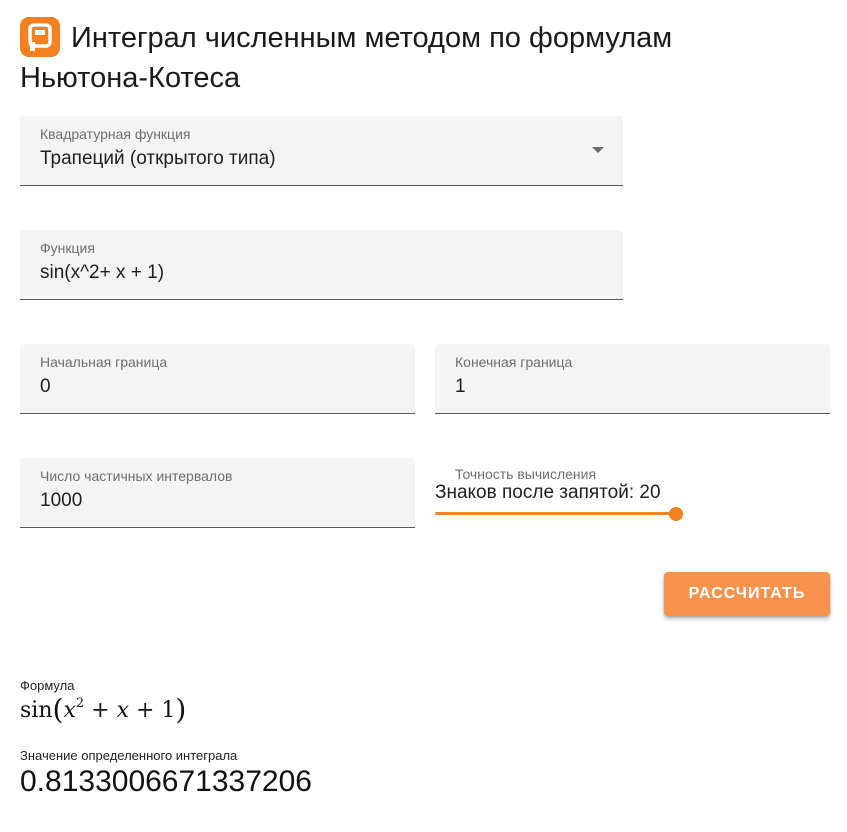 The height and width of the screenshot is (832, 847). I want to click on precision-slider-thumb, so click(676, 514).